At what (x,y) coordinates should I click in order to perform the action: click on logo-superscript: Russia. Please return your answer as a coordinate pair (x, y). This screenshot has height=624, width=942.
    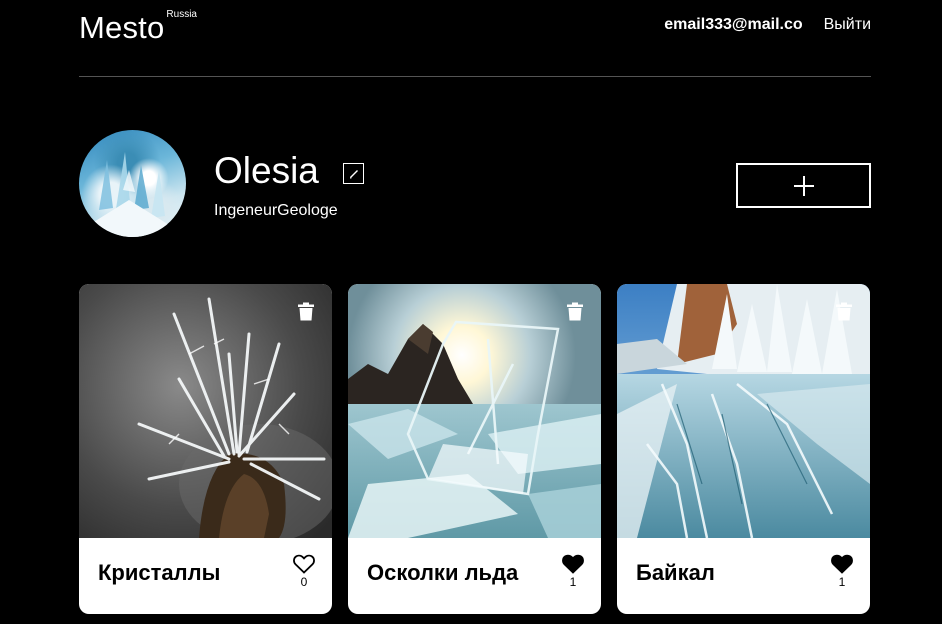
    Looking at the image, I should click on (181, 14).